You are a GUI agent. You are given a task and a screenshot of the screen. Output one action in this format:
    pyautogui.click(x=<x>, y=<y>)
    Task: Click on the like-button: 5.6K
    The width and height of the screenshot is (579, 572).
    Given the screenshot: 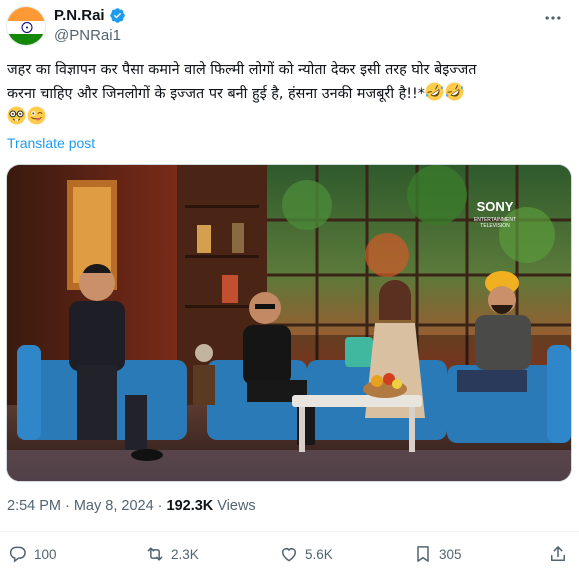 What is the action you would take?
    pyautogui.click(x=306, y=554)
    